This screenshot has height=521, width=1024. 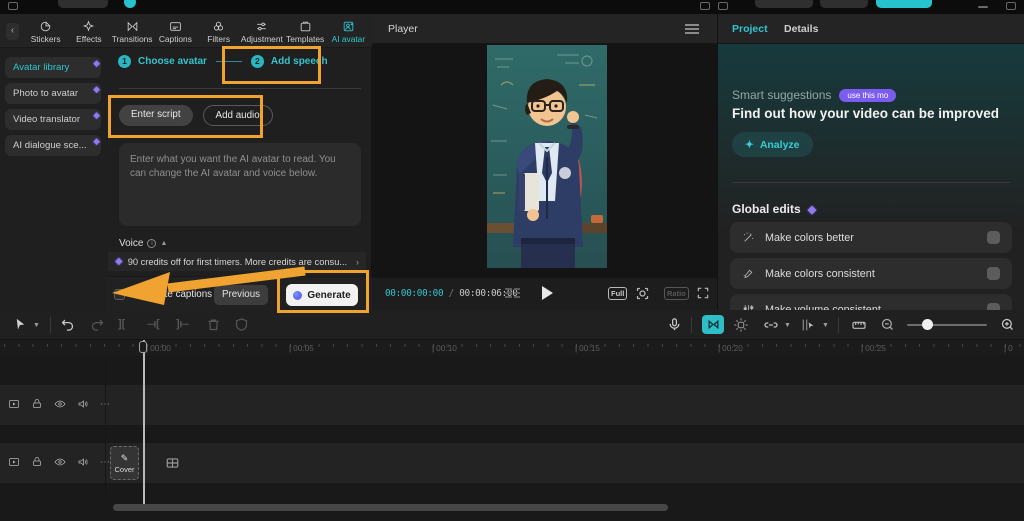 I want to click on generate-captions-checkbox, so click(x=119, y=294).